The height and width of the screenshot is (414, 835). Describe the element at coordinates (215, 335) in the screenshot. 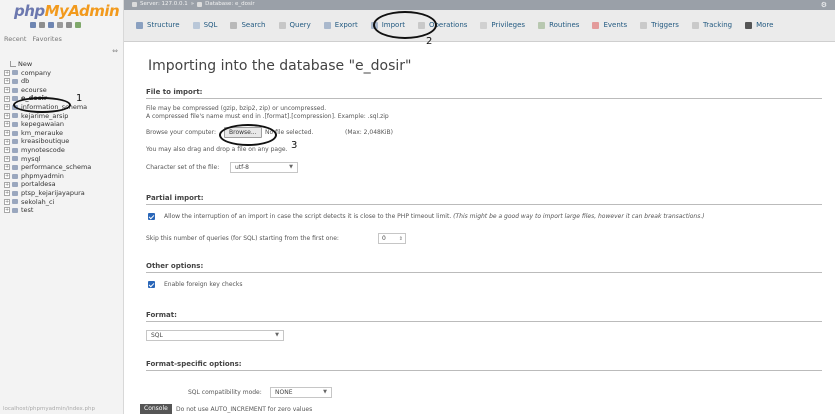

I see `format-select: SQL ▼` at that location.